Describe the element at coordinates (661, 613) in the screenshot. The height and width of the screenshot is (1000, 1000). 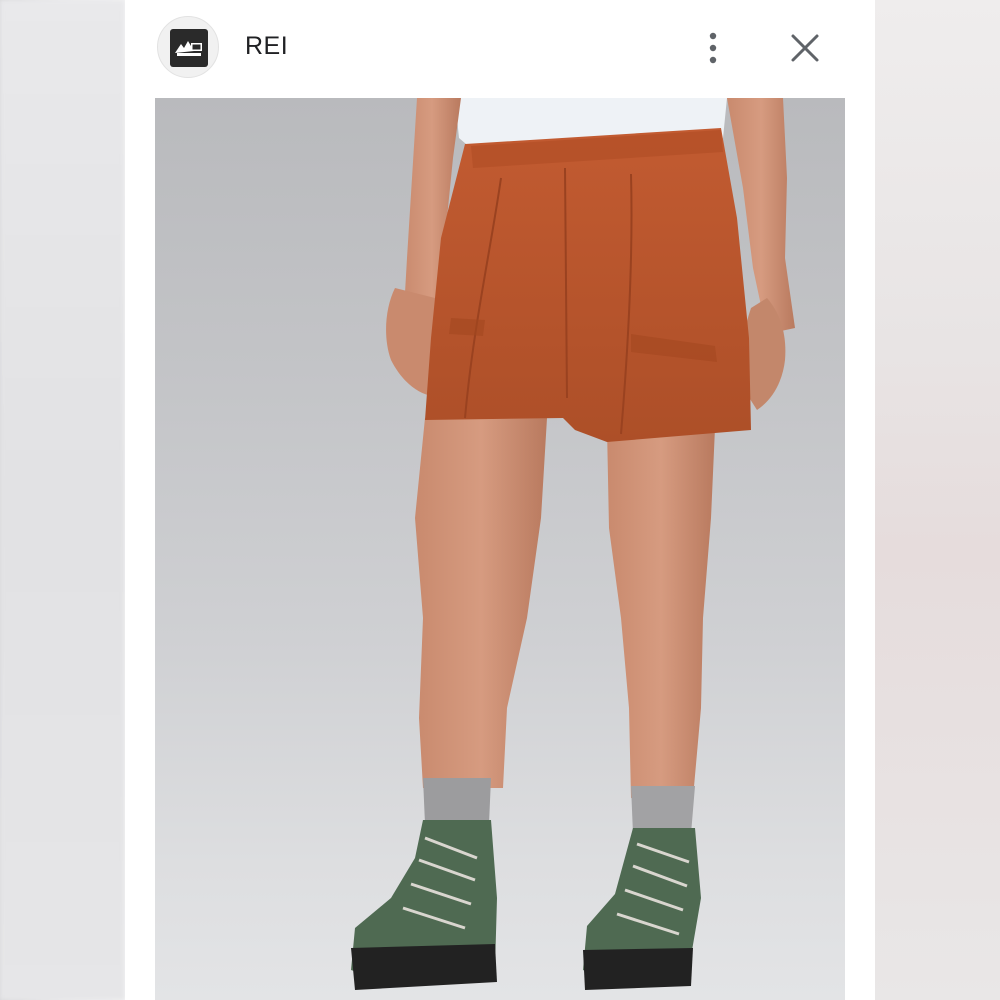
I see `right-leg` at that location.